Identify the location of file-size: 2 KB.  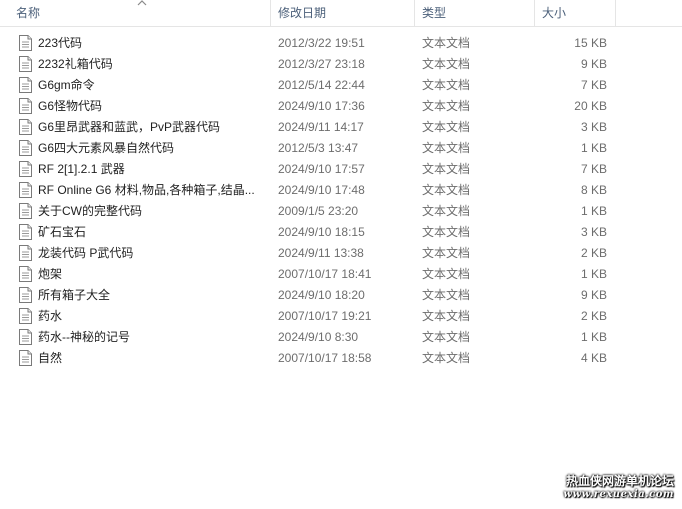
(593, 316).